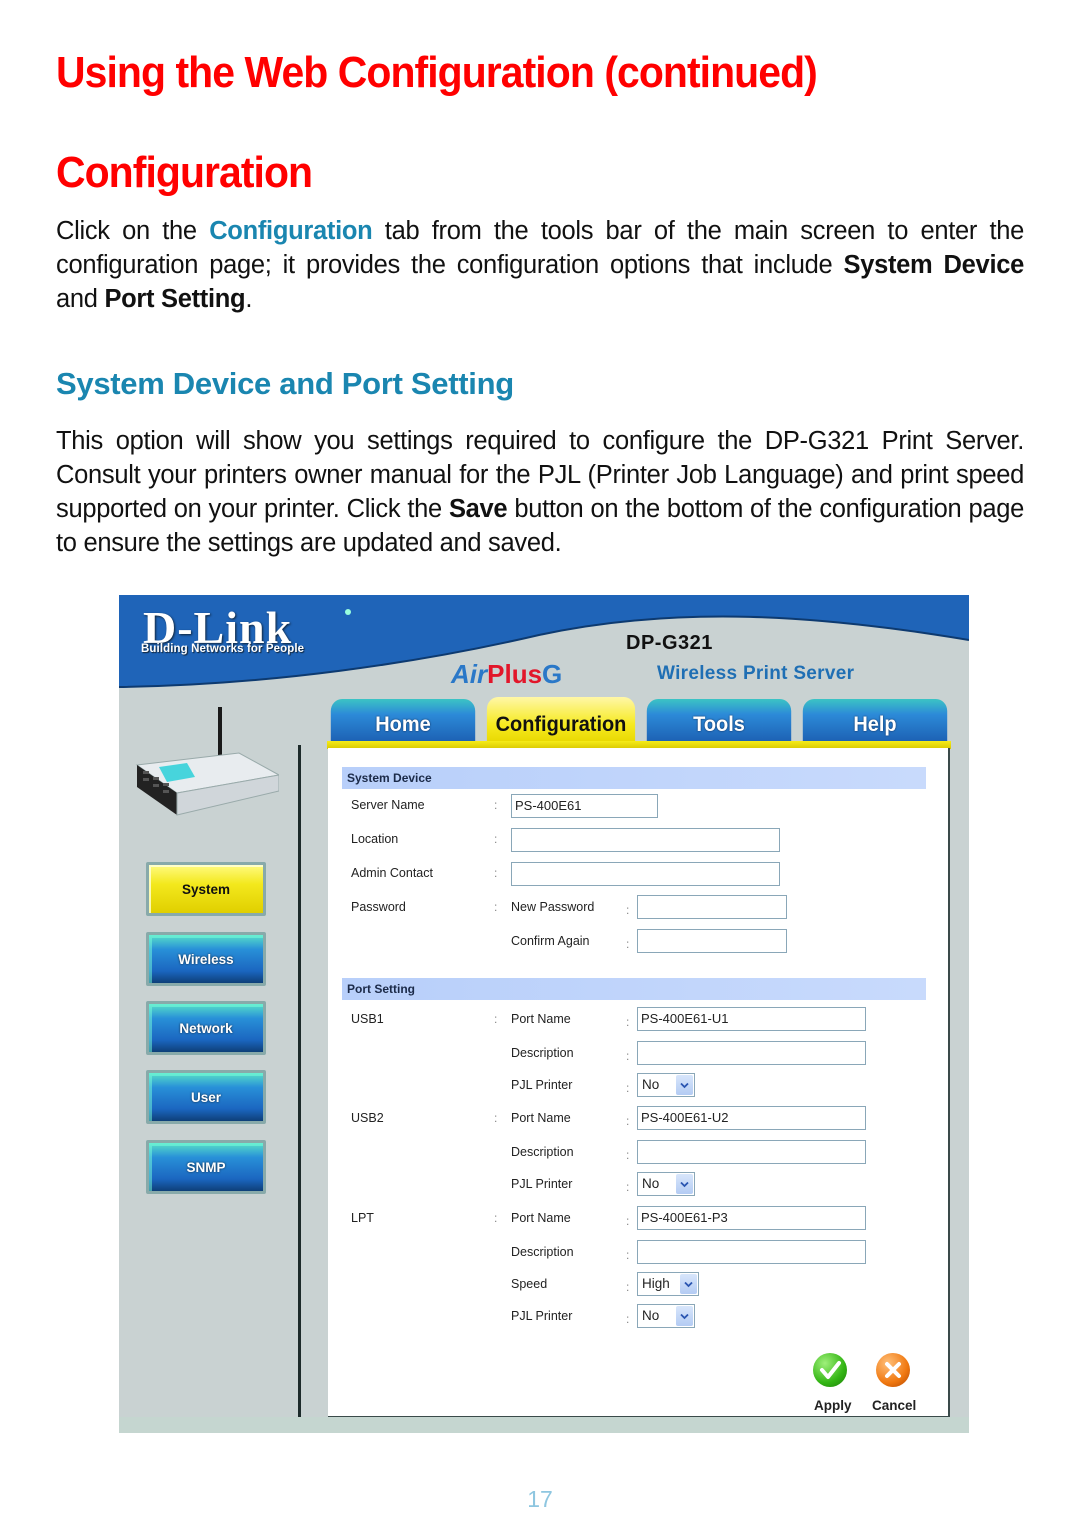 The width and height of the screenshot is (1080, 1529). What do you see at coordinates (206, 889) in the screenshot?
I see `sidebar-item-system: System` at bounding box center [206, 889].